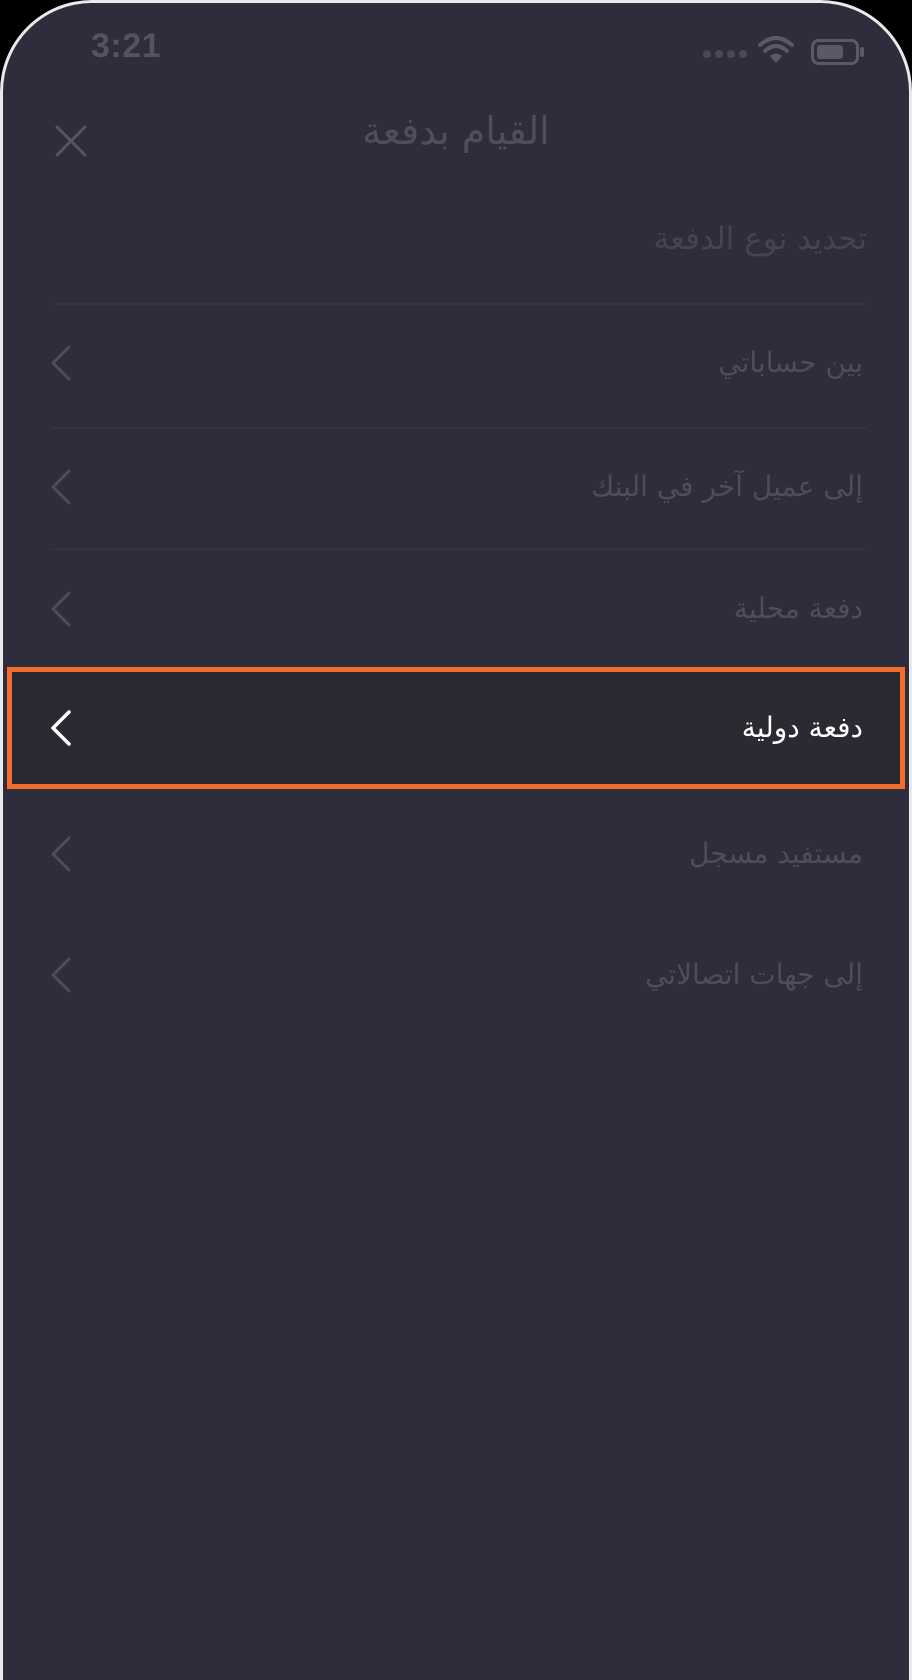 The height and width of the screenshot is (1680, 912). Describe the element at coordinates (760, 239) in the screenshot. I see `section-heading: تحديد نوع الدفعة` at that location.